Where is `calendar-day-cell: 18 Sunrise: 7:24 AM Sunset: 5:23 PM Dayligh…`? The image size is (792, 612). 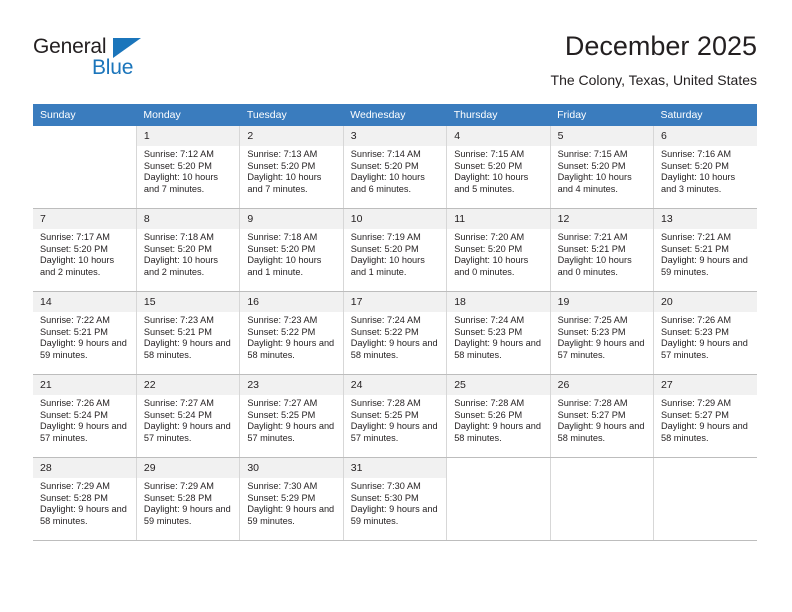
calendar-day-cell: 18 Sunrise: 7:24 AM Sunset: 5:23 PM Dayligh… is located at coordinates (498, 333).